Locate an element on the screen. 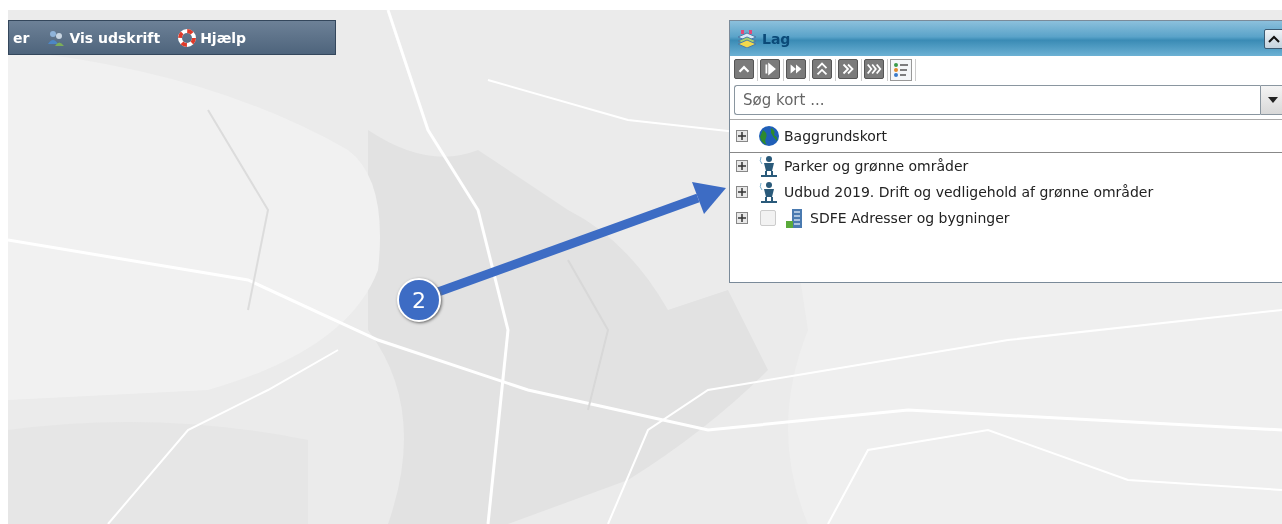 The height and width of the screenshot is (524, 1282). legend-button is located at coordinates (901, 70).